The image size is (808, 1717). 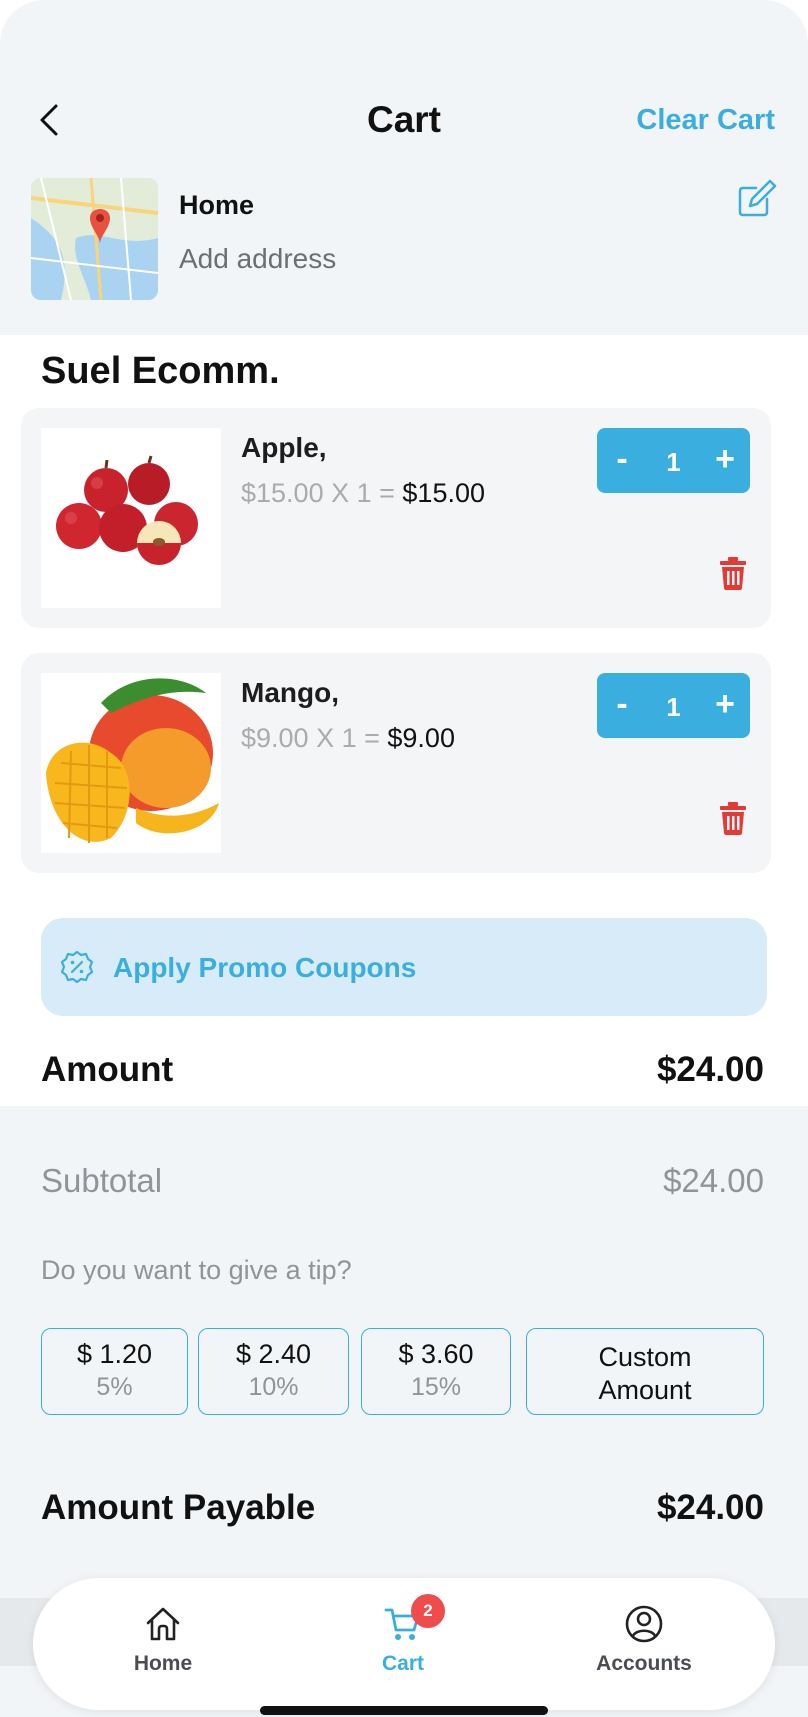 I want to click on mango-image, so click(x=131, y=763).